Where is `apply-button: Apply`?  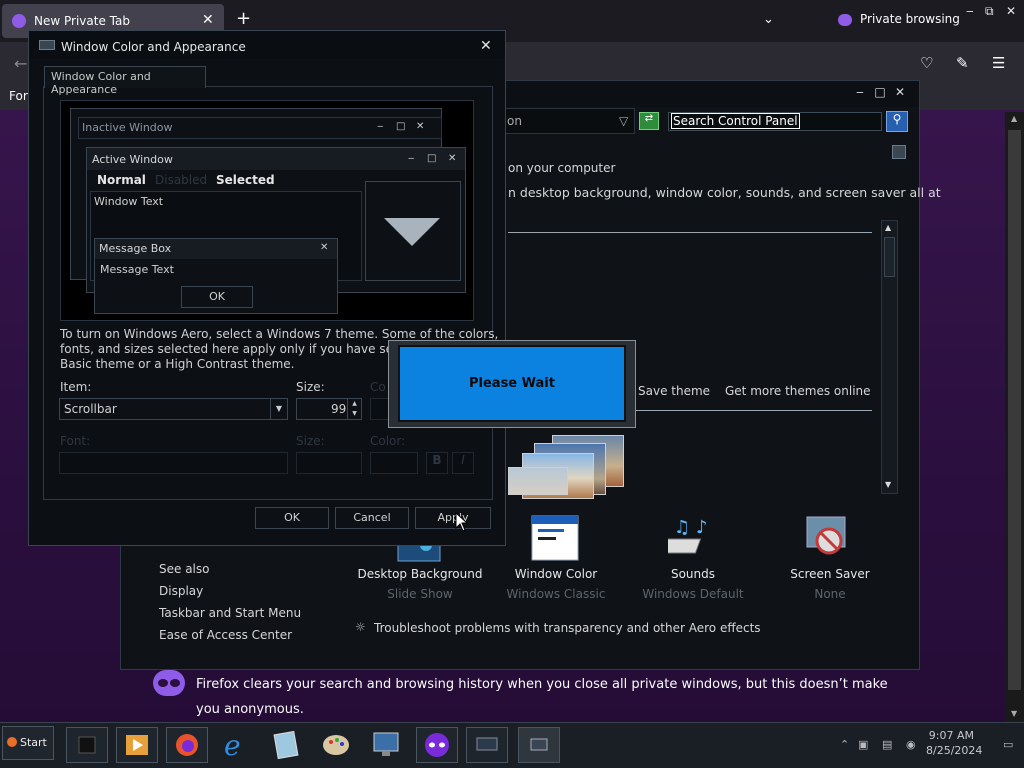 apply-button: Apply is located at coordinates (453, 518).